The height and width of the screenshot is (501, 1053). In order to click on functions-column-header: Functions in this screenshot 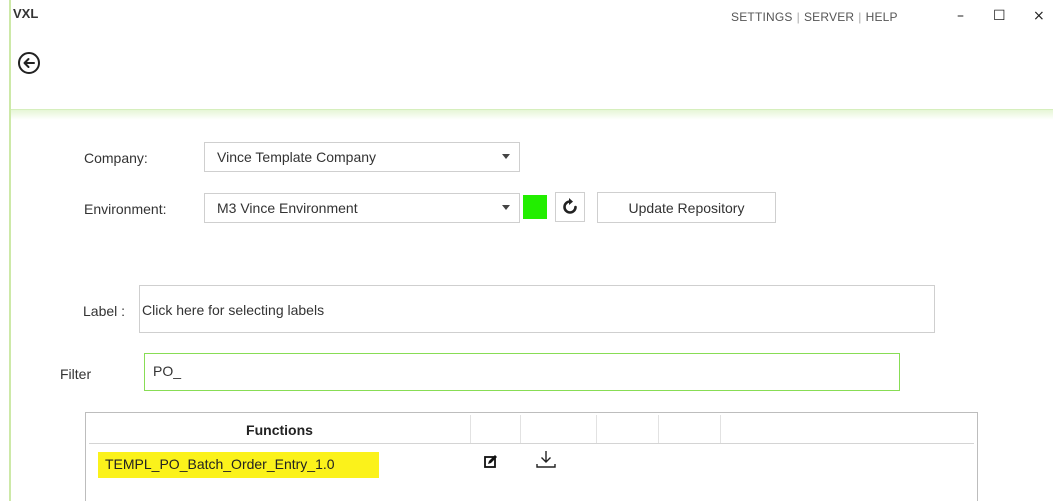, I will do `click(280, 429)`.